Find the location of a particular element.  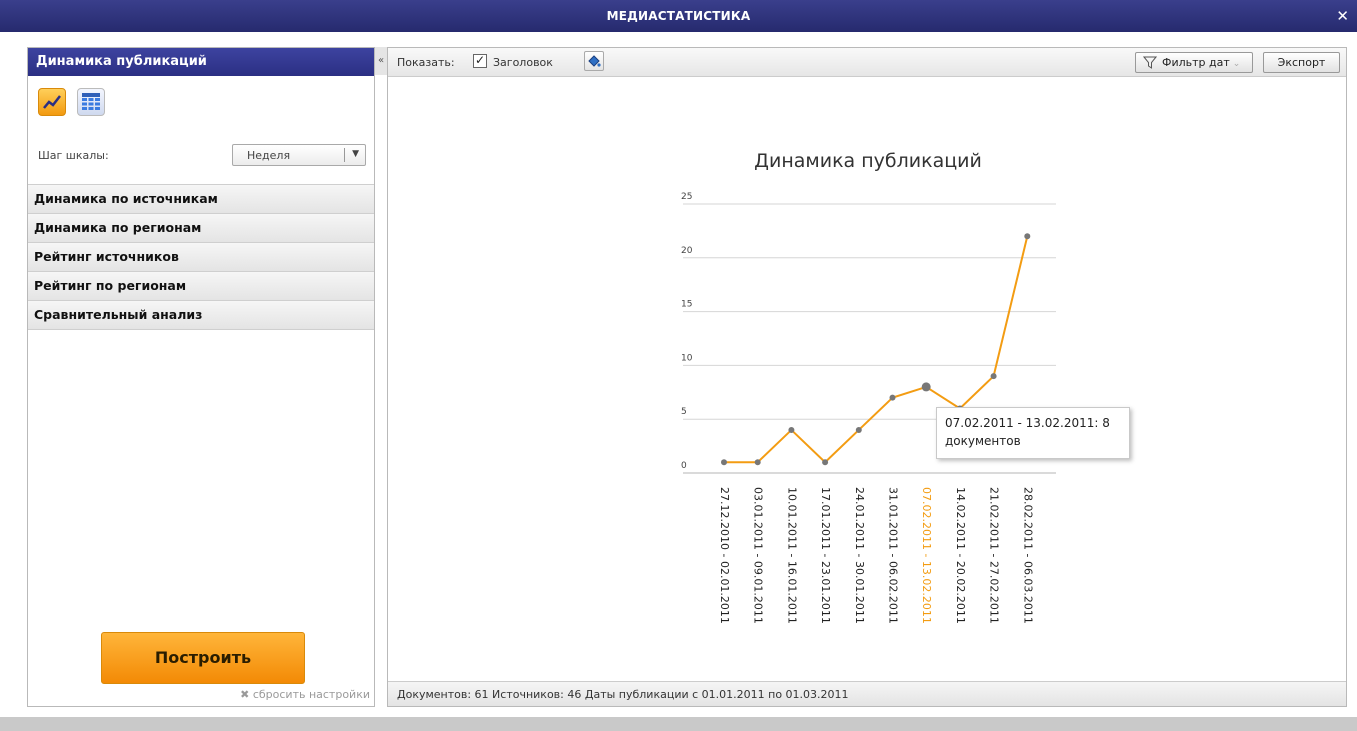

date-filter-label: Фильтр дат is located at coordinates (1196, 62).